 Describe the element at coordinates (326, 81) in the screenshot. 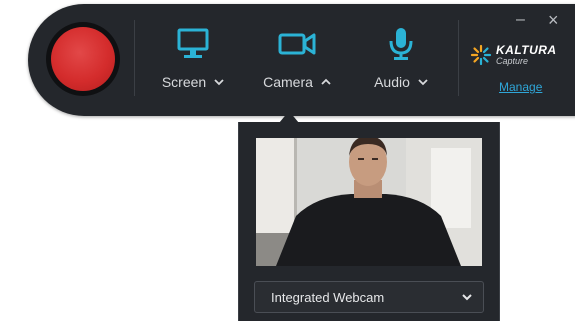

I see `chevron-up-icon` at that location.